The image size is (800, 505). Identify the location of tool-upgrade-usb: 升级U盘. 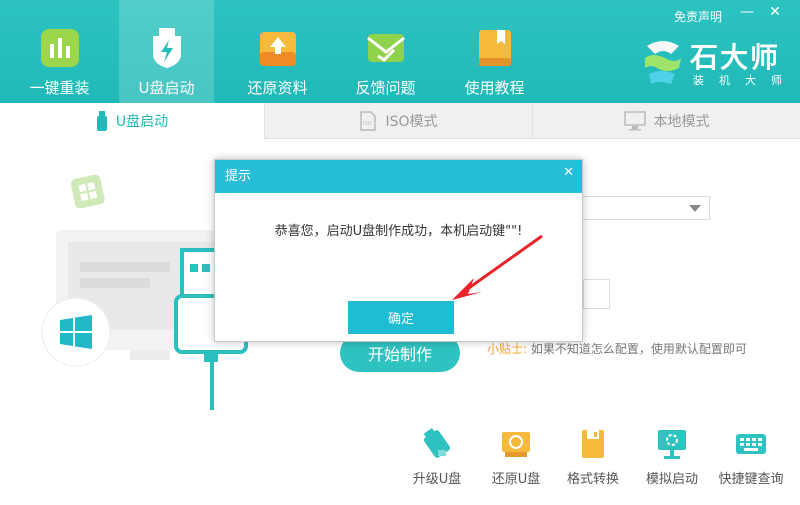
(437, 457).